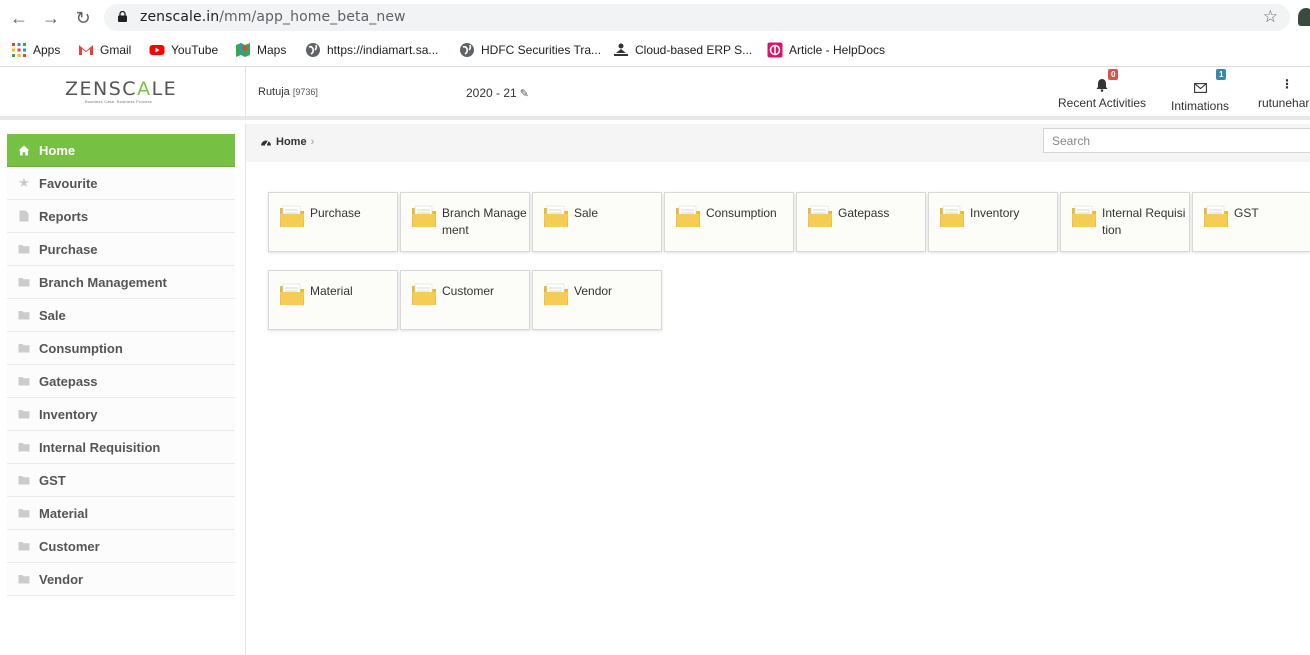  Describe the element at coordinates (333, 300) in the screenshot. I see `tile-material: Material` at that location.